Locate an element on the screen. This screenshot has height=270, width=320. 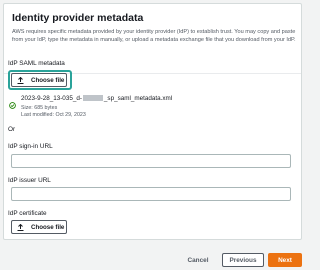
cancel-button: Cancel is located at coordinates (198, 260).